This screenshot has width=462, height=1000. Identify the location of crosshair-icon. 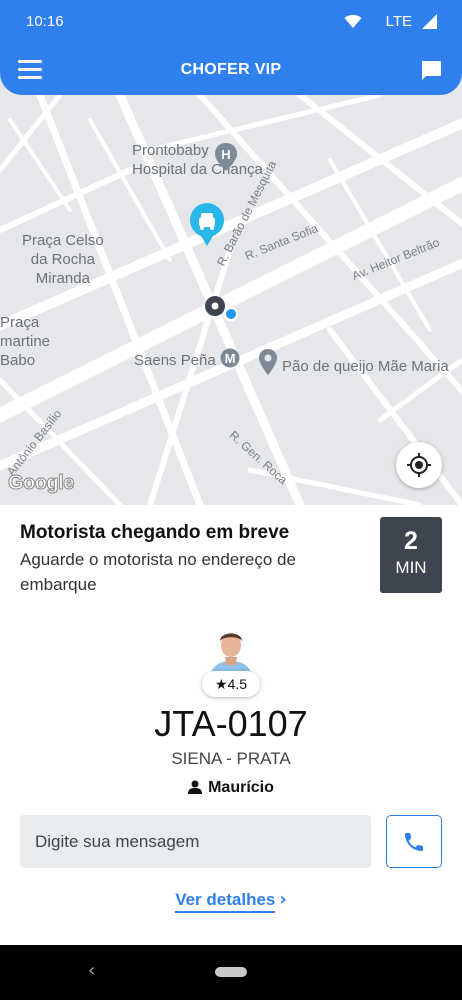
(419, 465).